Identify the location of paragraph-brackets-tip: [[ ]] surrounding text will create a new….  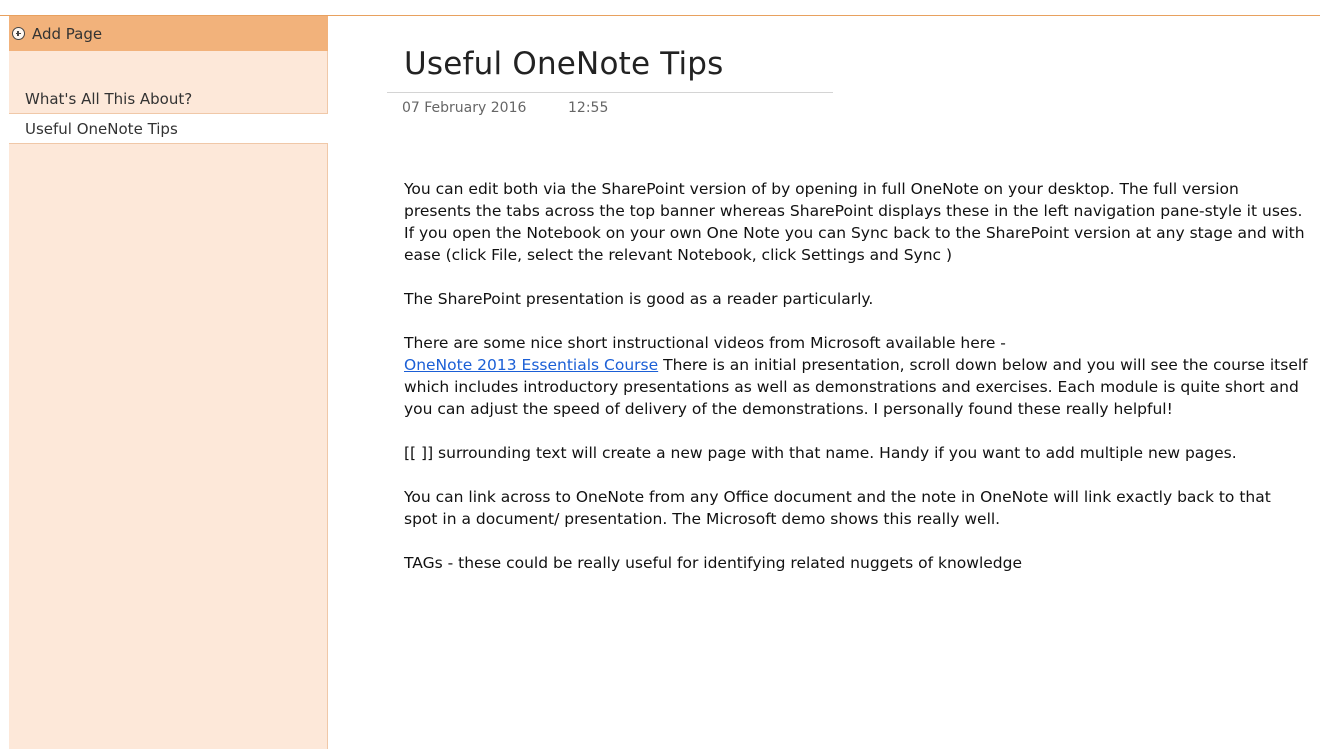
(856, 453).